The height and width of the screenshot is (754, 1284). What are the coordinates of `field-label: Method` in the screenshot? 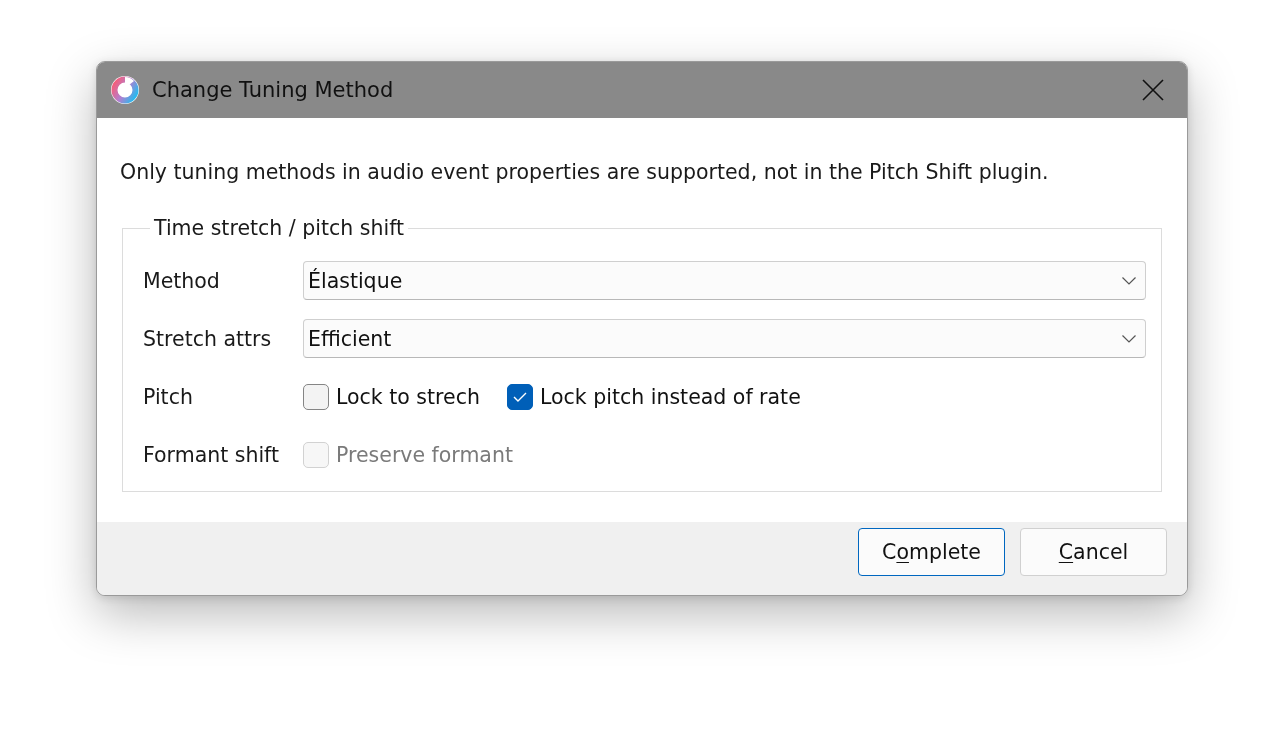 It's located at (182, 280).